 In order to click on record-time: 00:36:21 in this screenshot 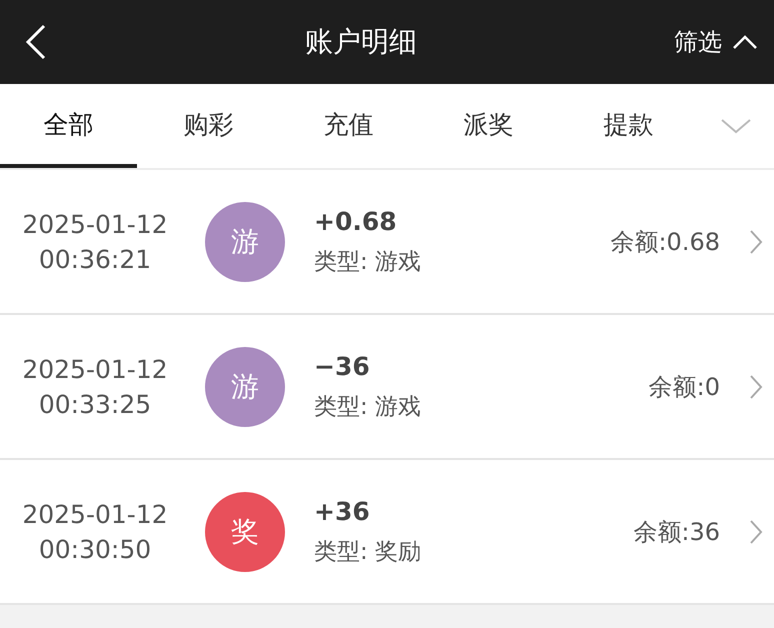, I will do `click(95, 259)`.